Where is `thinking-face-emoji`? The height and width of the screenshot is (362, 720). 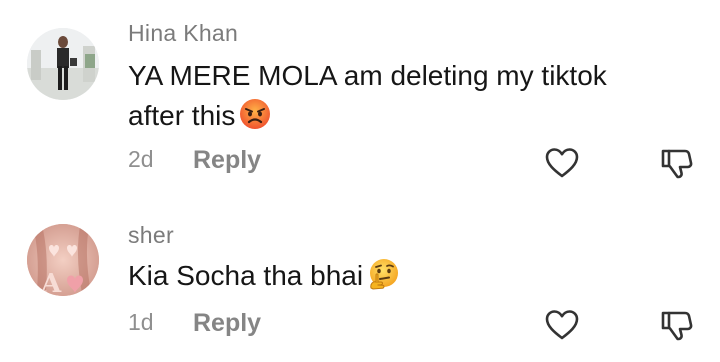
thinking-face-emoji is located at coordinates (383, 274).